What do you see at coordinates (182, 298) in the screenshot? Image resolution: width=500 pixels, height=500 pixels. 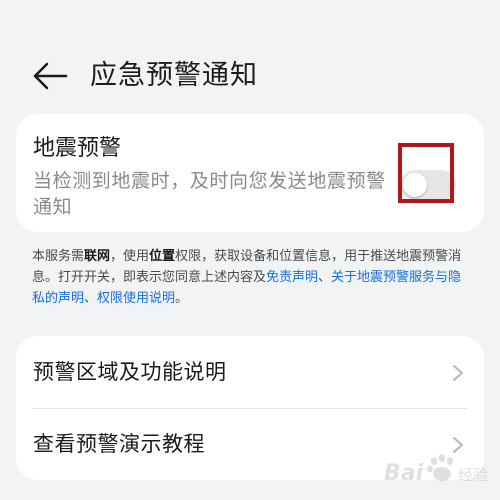 I see `notice-text: 。` at bounding box center [182, 298].